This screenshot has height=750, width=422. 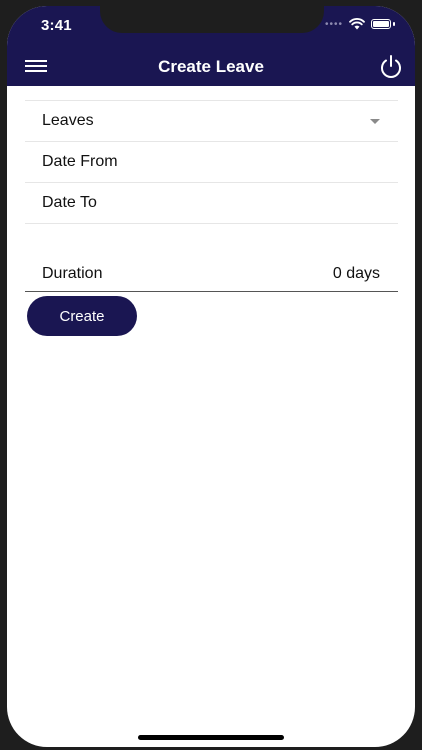 What do you see at coordinates (56, 25) in the screenshot?
I see `status-time: 3:41` at bounding box center [56, 25].